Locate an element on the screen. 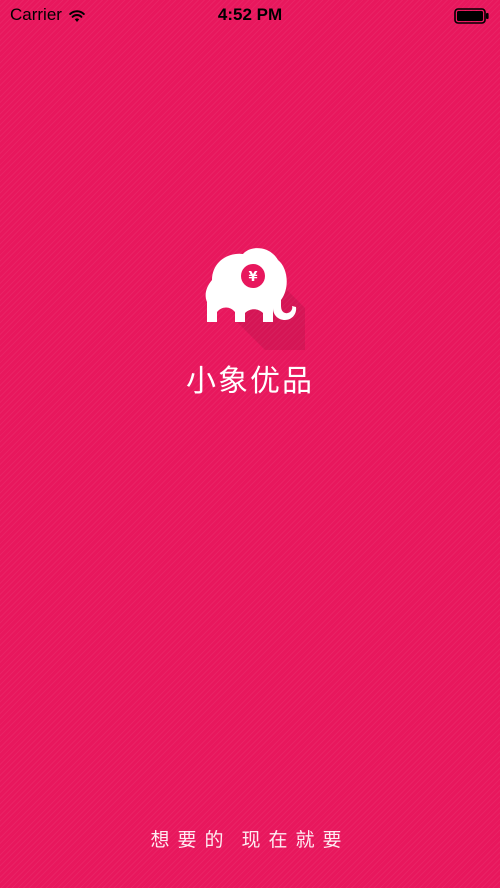  status-bar: Carrier 4:52 PM is located at coordinates (250, 16).